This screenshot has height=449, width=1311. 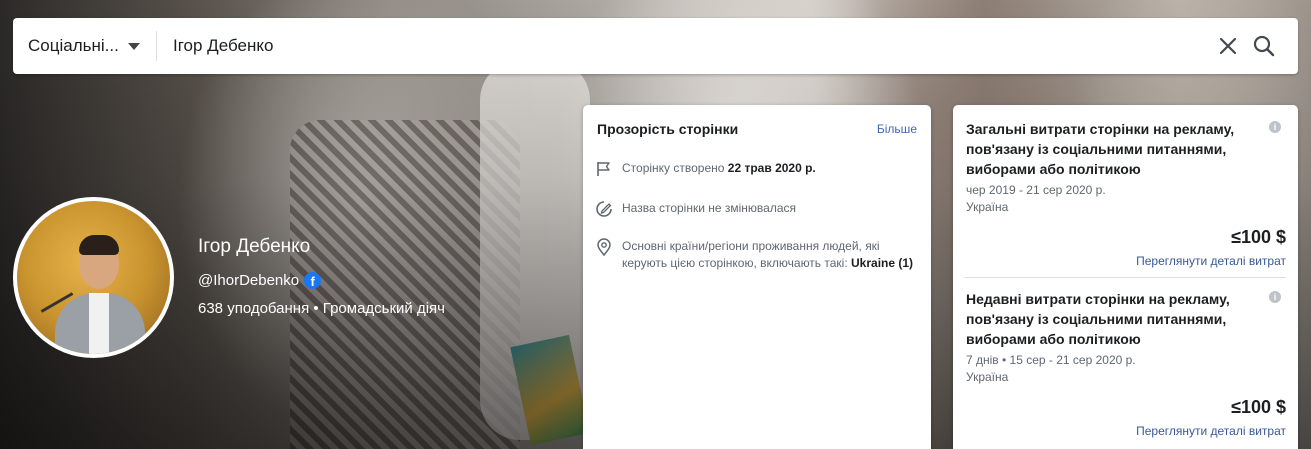 What do you see at coordinates (709, 208) in the screenshot?
I see `name-unchanged-text: Назва сторінки не змінювалася` at bounding box center [709, 208].